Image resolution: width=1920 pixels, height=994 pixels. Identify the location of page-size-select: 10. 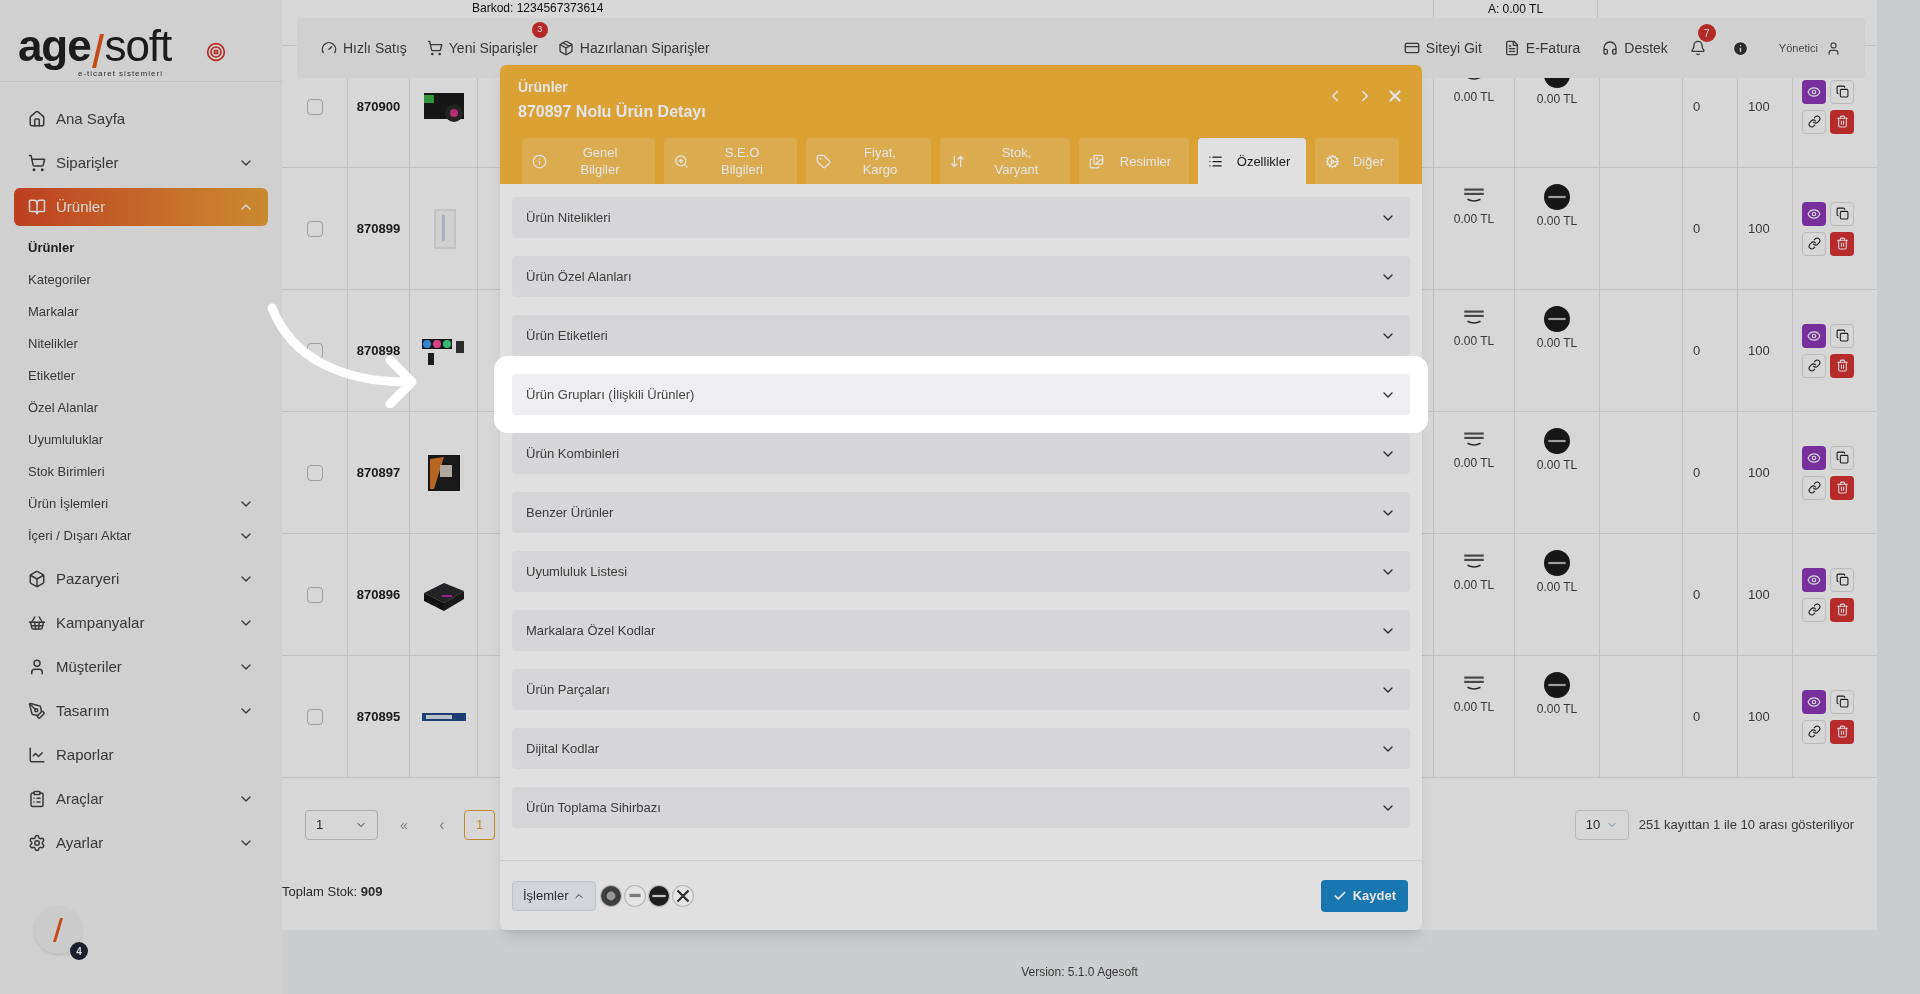
(1601, 825).